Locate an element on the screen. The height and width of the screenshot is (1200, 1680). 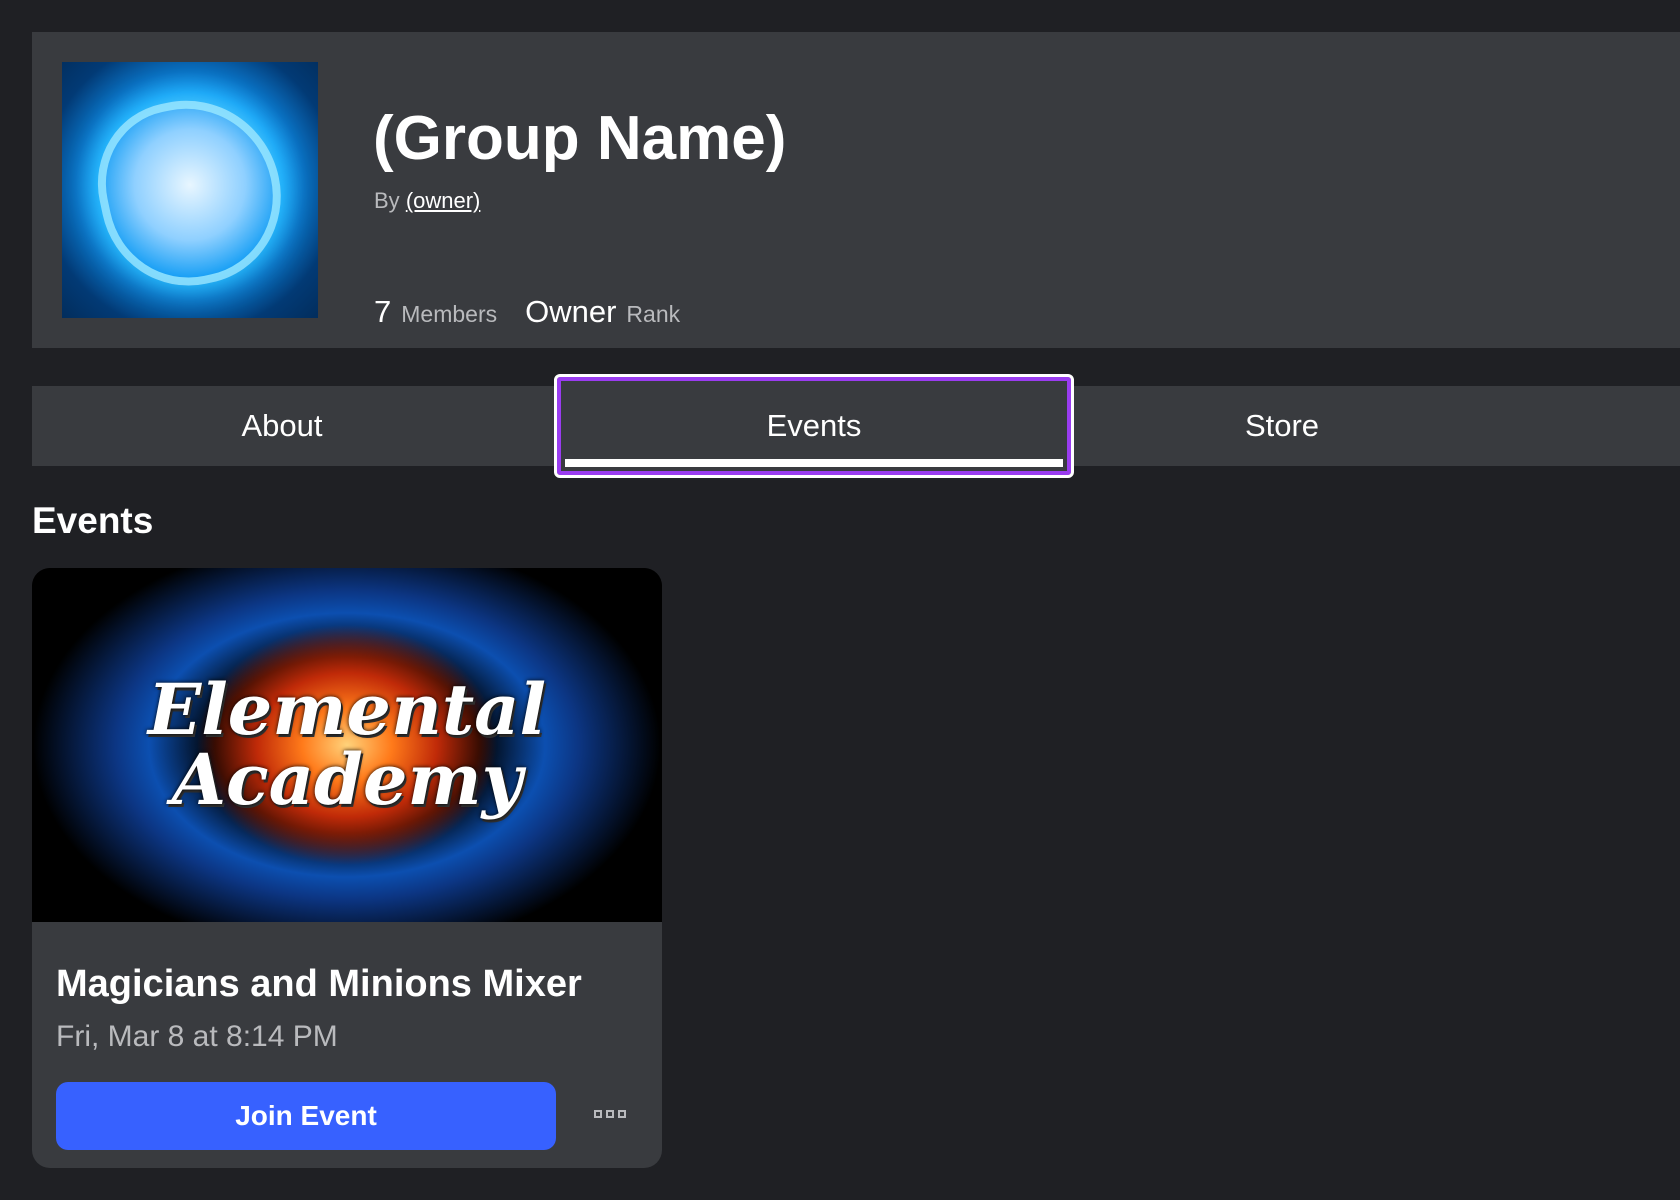
tab-events: Events is located at coordinates (814, 426).